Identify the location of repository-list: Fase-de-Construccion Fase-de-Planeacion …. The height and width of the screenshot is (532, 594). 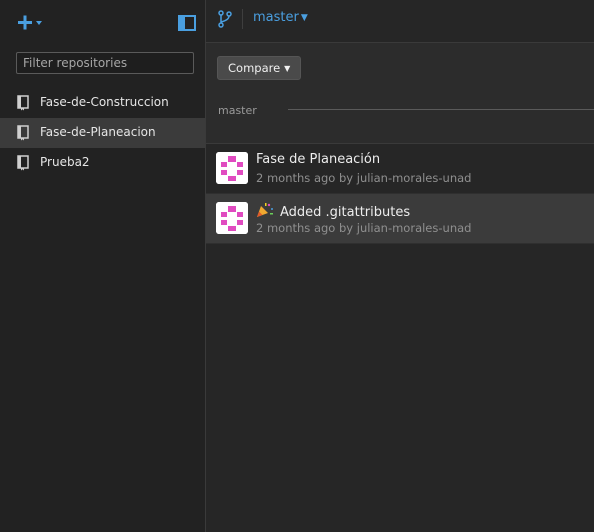
(102, 133).